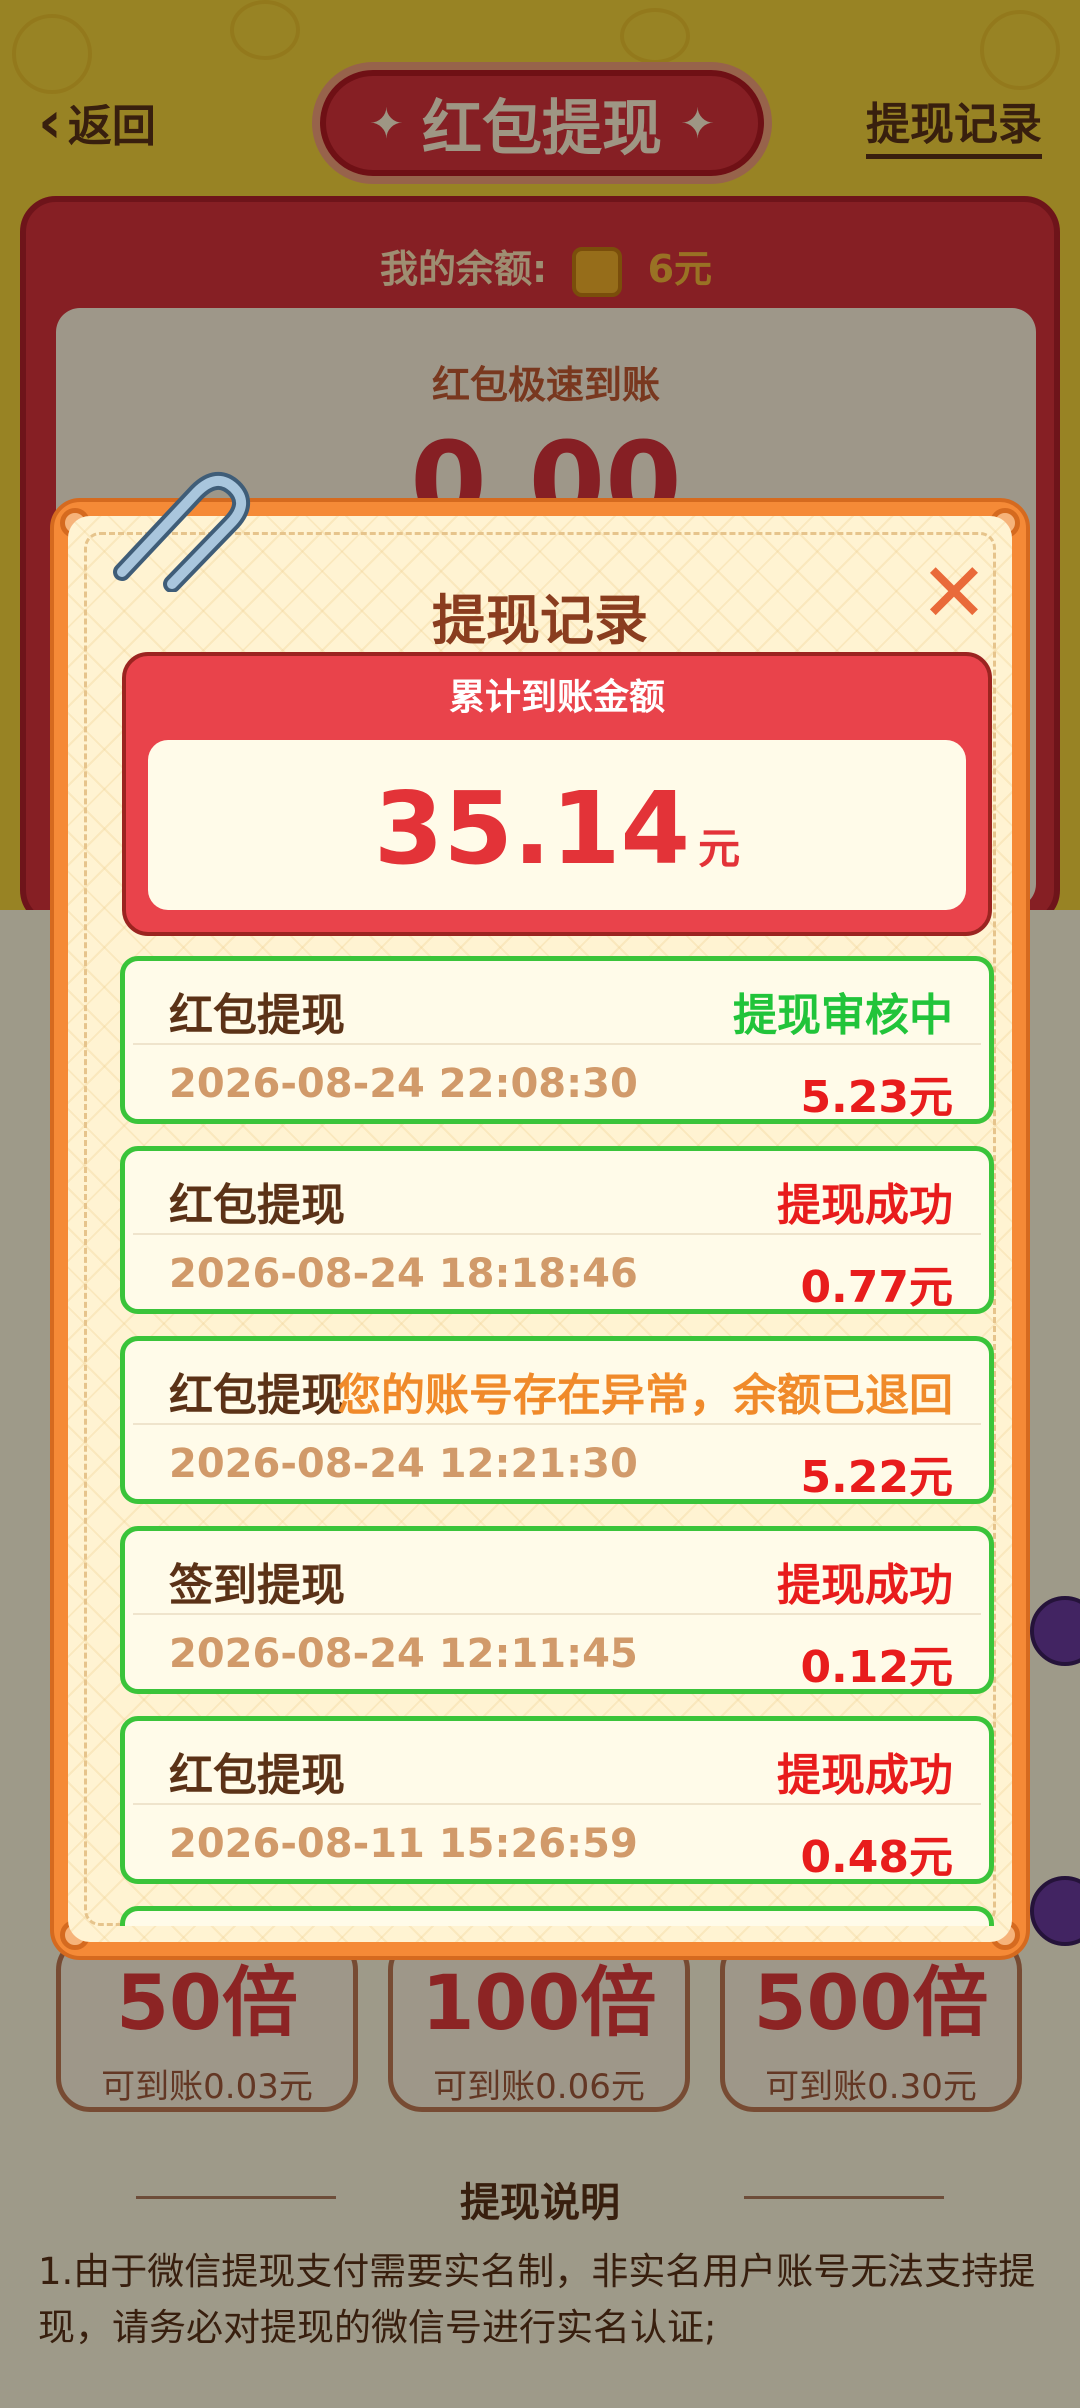 The height and width of the screenshot is (2408, 1080). I want to click on record-status: 您的账号存在异常，余额已退回, so click(645, 1395).